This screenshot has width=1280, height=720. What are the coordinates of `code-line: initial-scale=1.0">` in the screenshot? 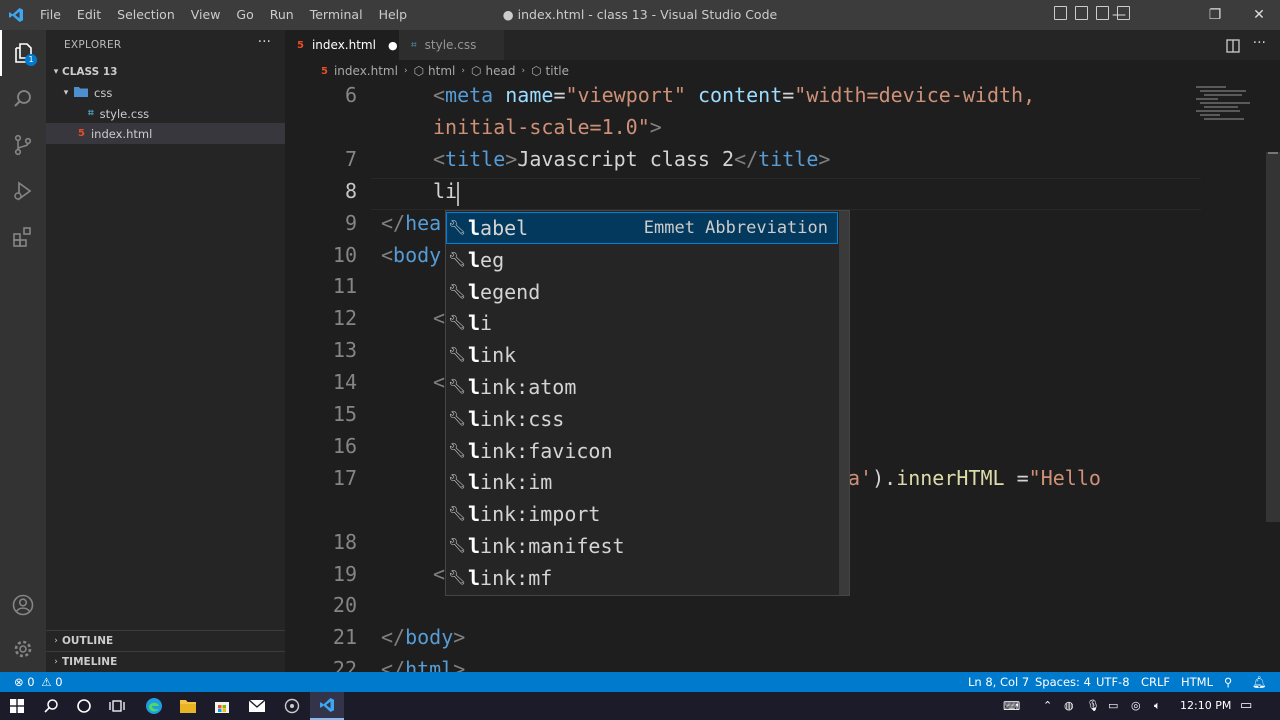 It's located at (547, 127).